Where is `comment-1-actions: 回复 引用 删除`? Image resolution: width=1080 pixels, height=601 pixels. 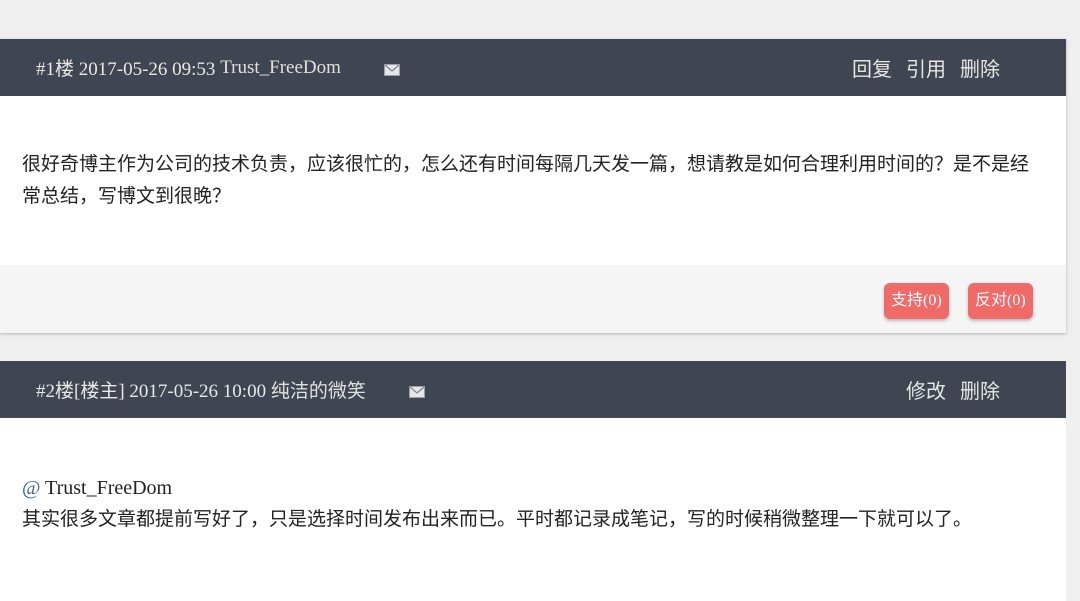
comment-1-actions: 回复 引用 删除 is located at coordinates (926, 67).